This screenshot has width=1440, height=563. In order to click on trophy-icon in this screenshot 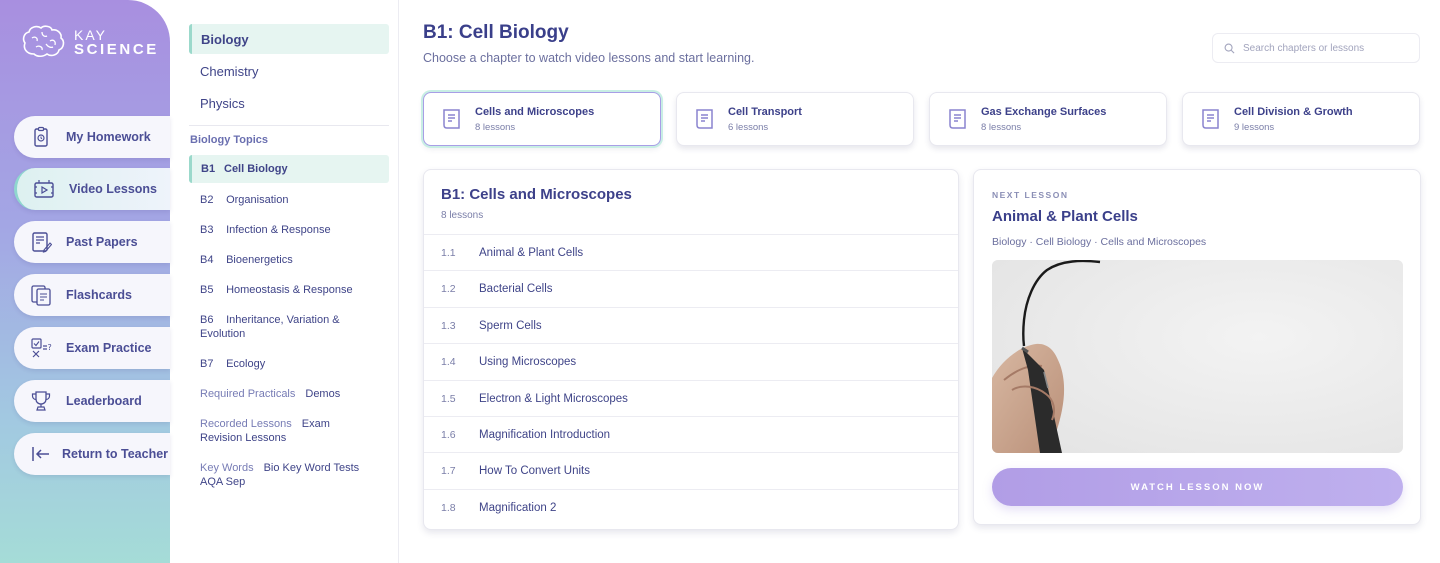, I will do `click(41, 401)`.